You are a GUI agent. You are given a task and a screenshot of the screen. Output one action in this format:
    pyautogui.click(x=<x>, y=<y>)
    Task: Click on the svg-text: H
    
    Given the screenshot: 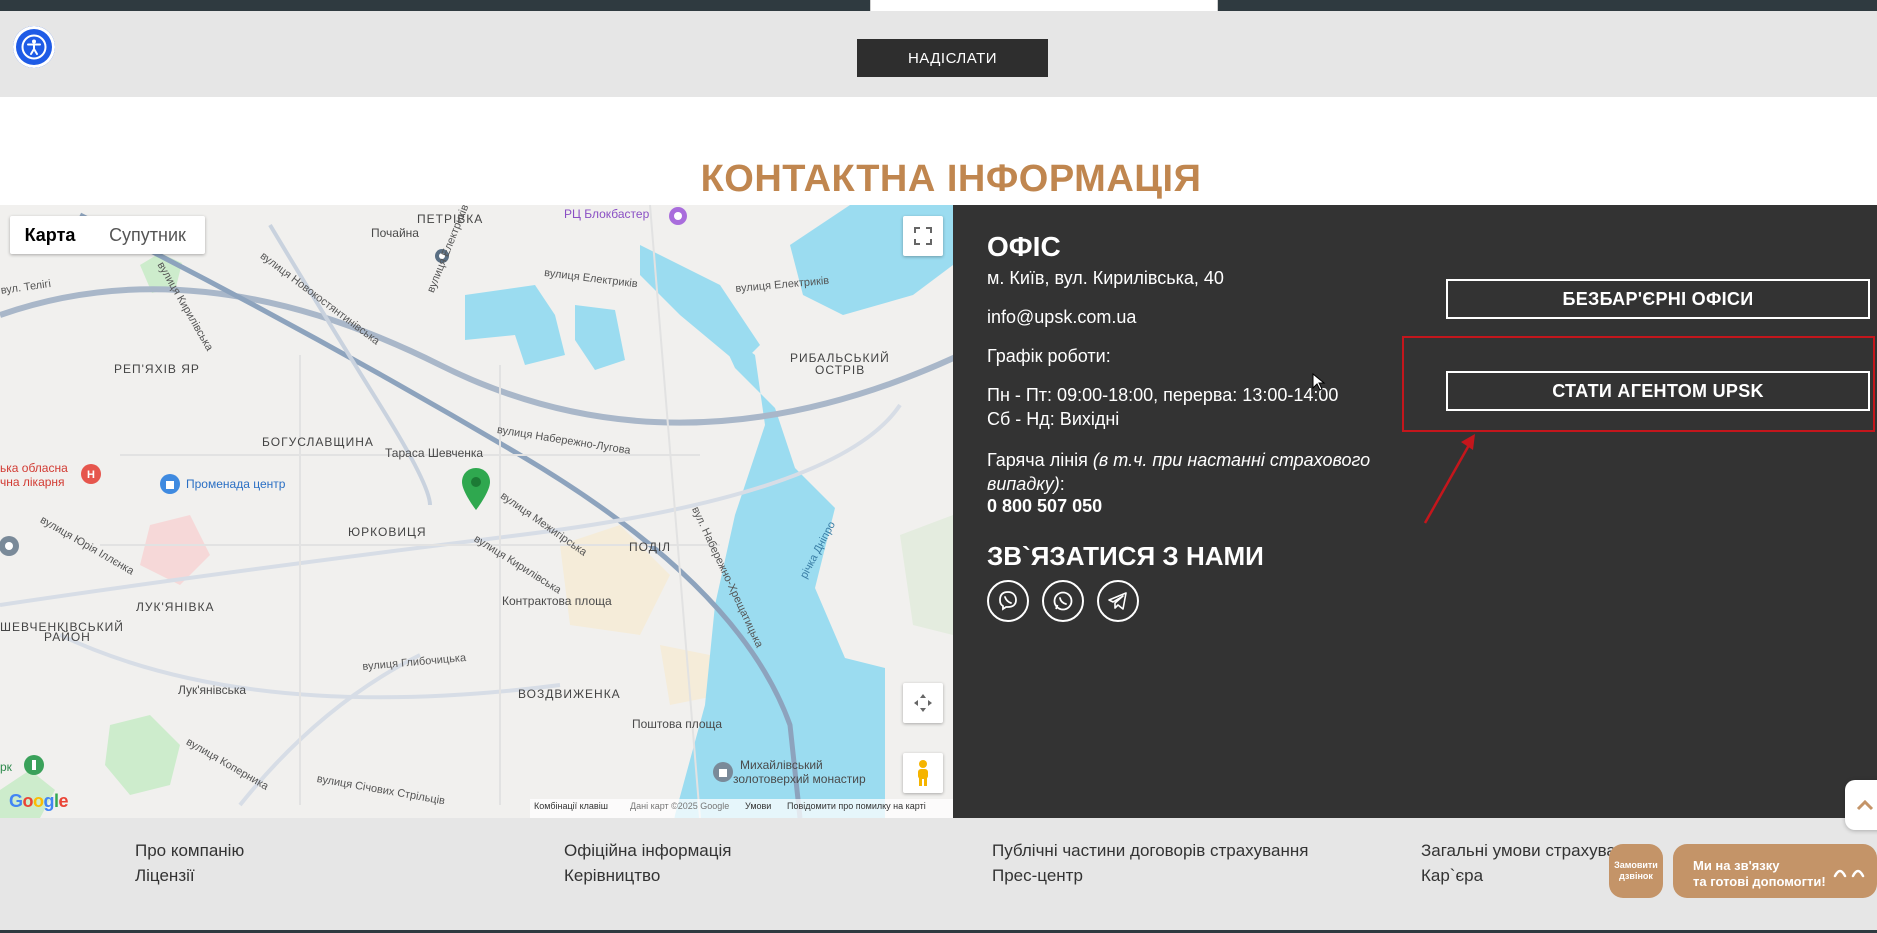 What is the action you would take?
    pyautogui.click(x=91, y=475)
    